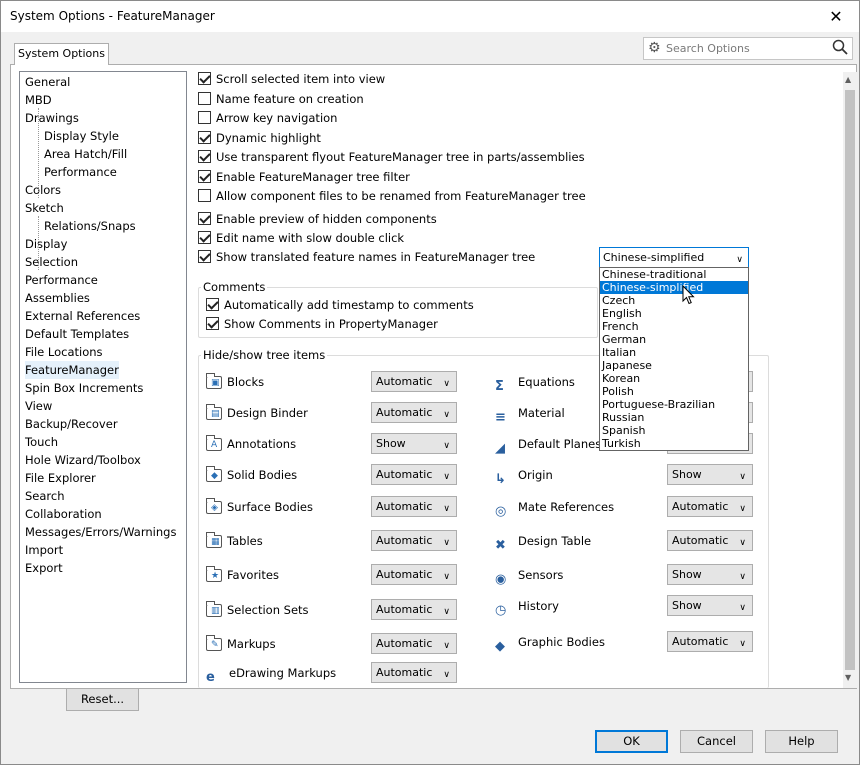  I want to click on scroll-down-icon: ▼, so click(848, 677).